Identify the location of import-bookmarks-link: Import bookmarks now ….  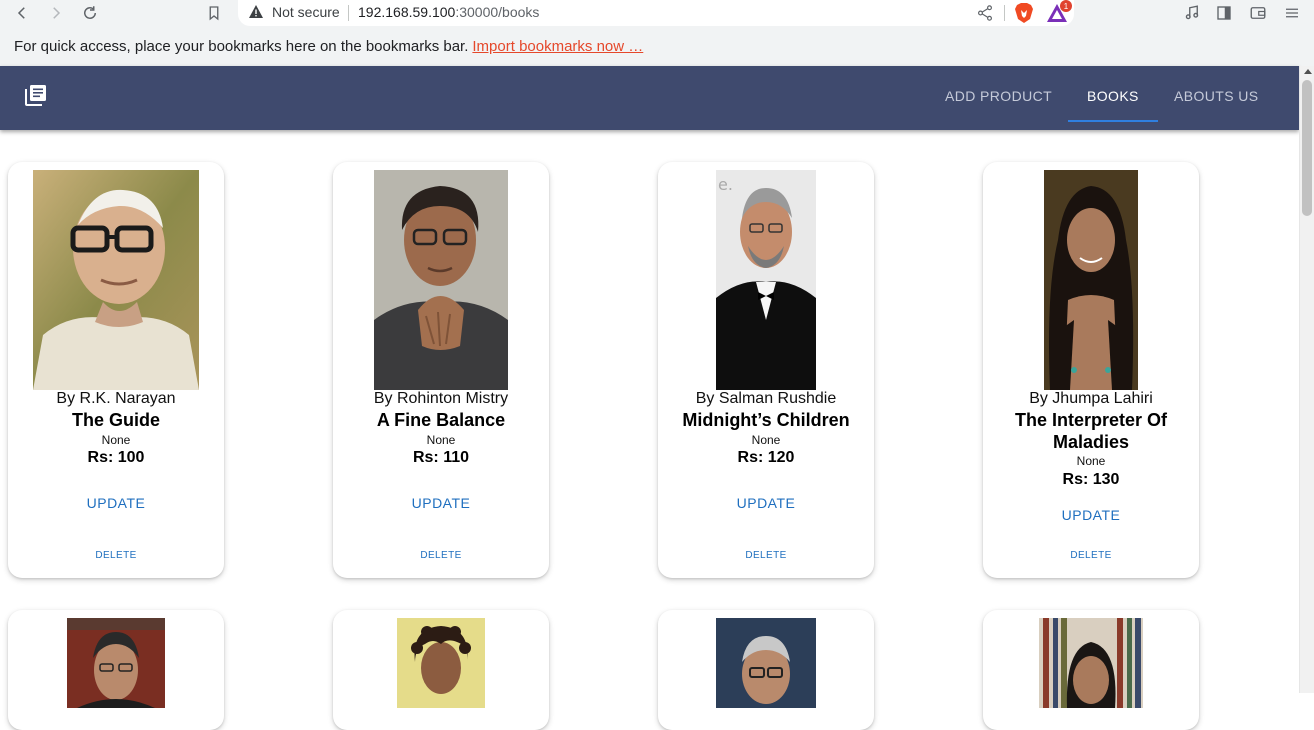
(557, 46).